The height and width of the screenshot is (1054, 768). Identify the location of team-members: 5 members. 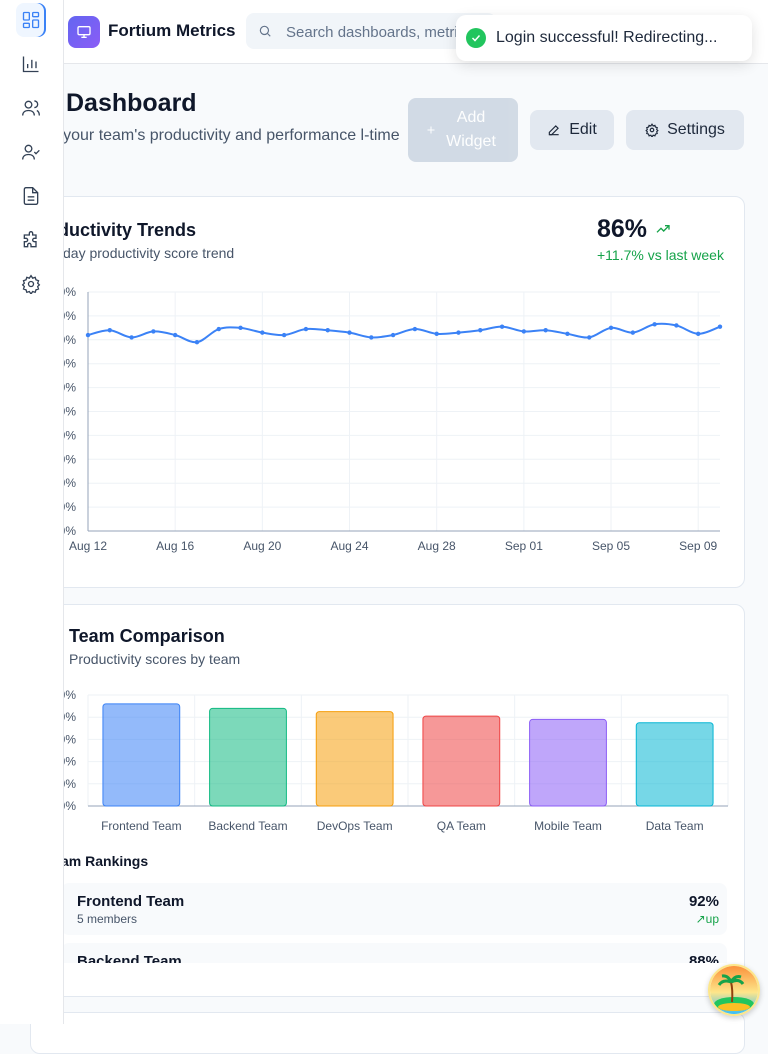
(107, 919).